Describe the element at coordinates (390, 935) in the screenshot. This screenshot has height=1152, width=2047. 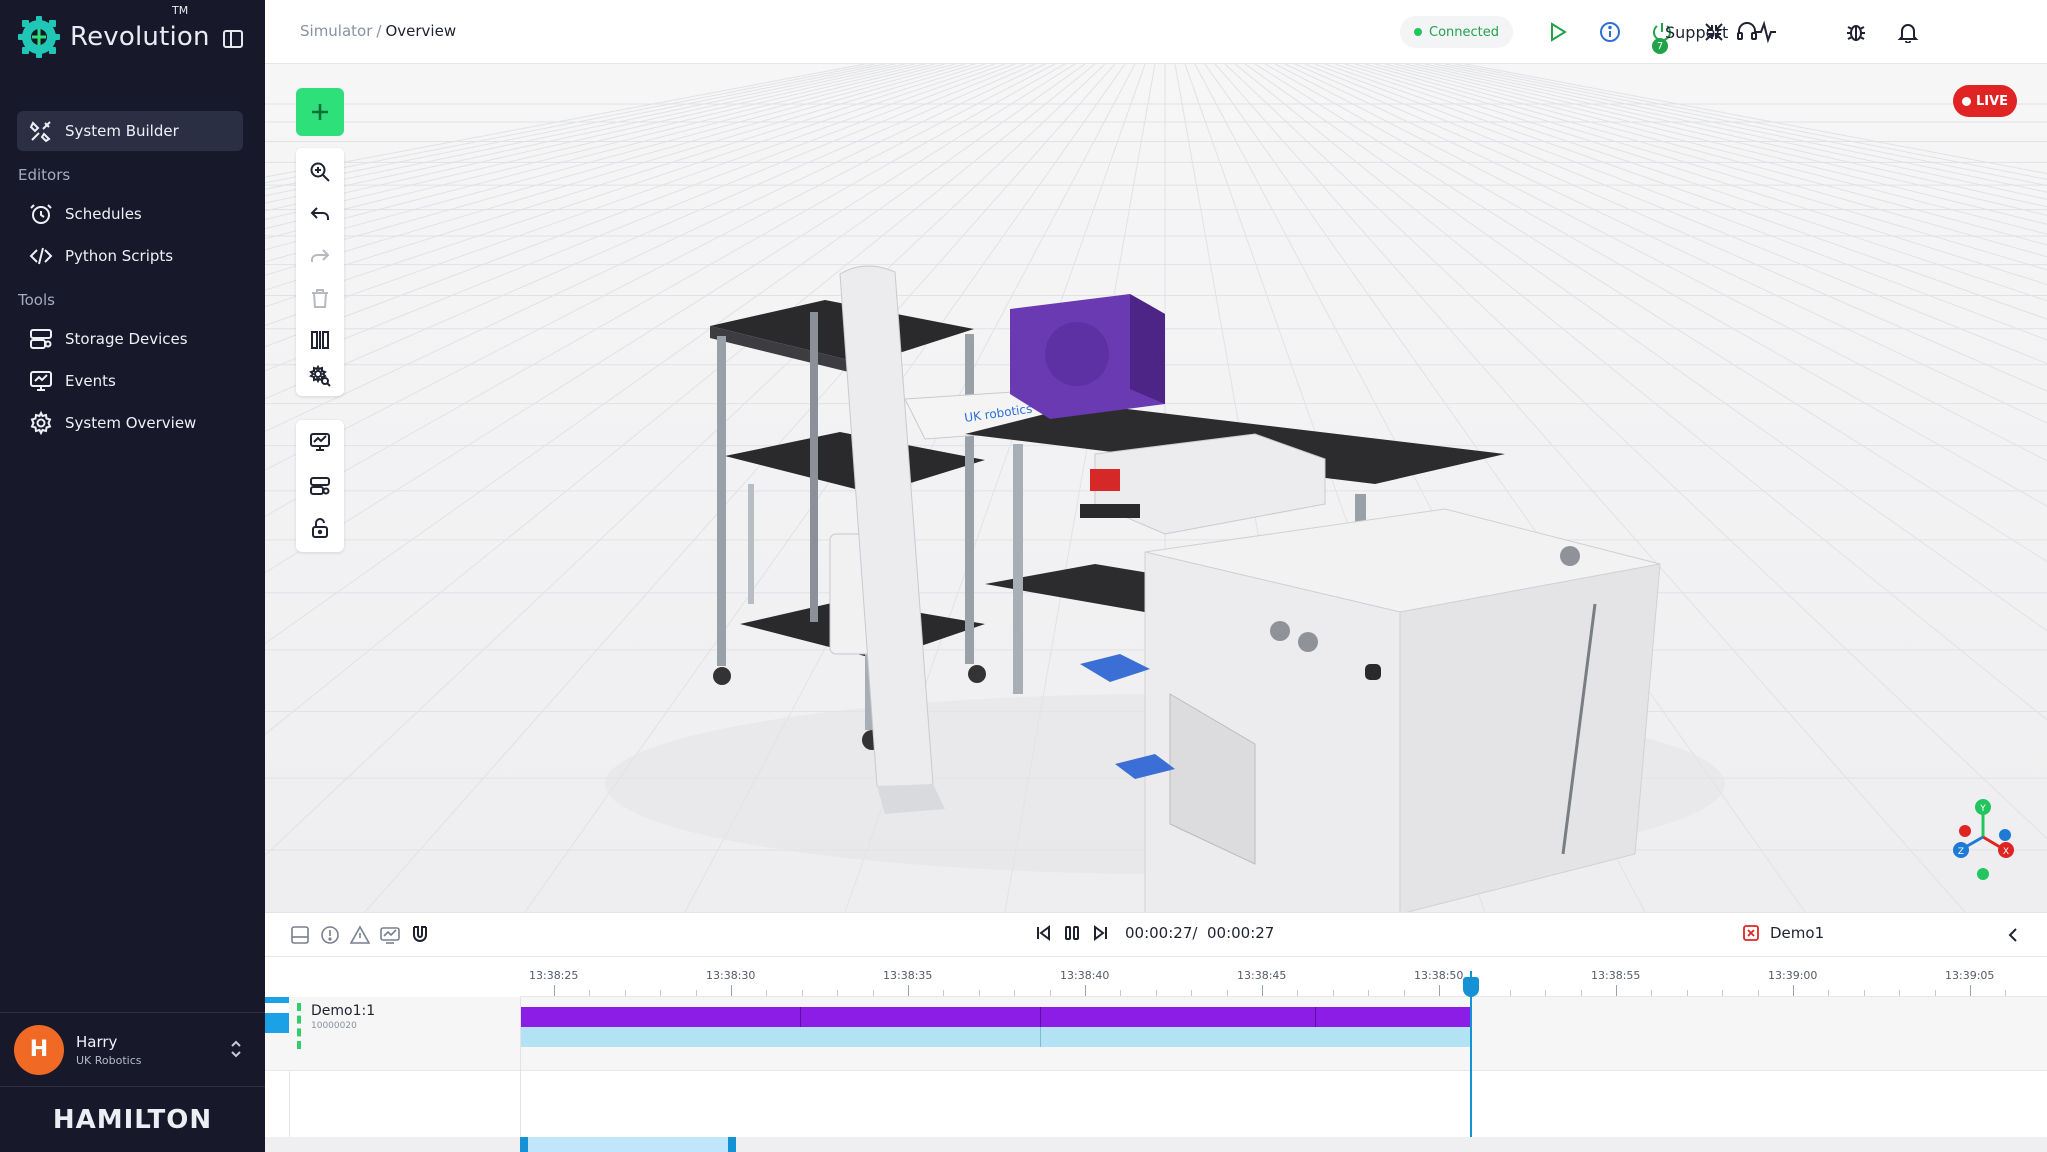
I see `event-filter-icon` at that location.